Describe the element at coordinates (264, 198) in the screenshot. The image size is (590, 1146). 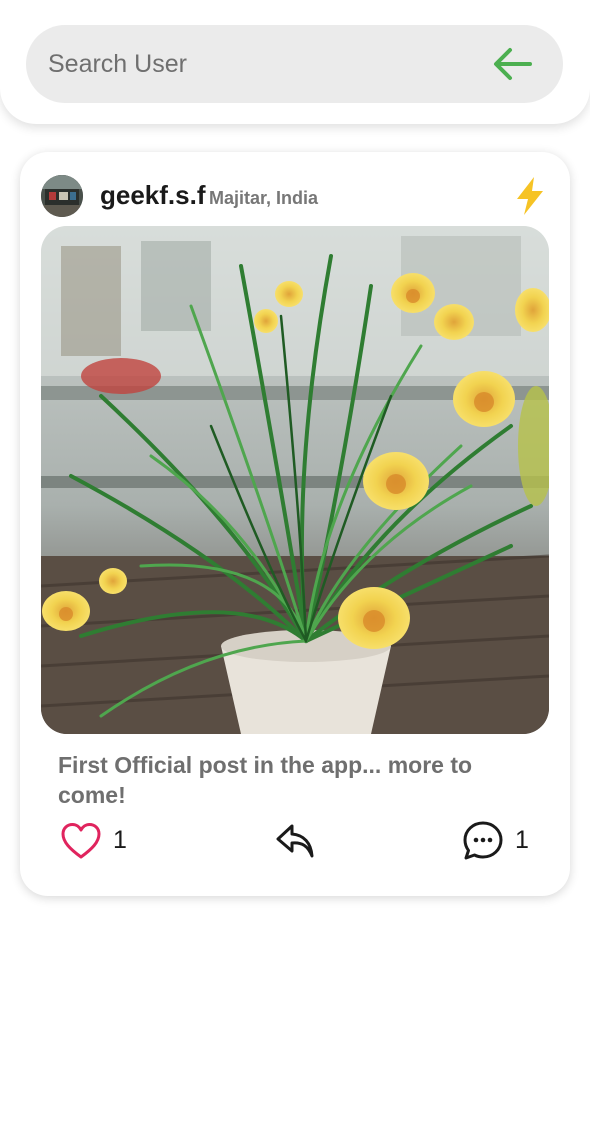
I see `post-location: Majitar, India` at that location.